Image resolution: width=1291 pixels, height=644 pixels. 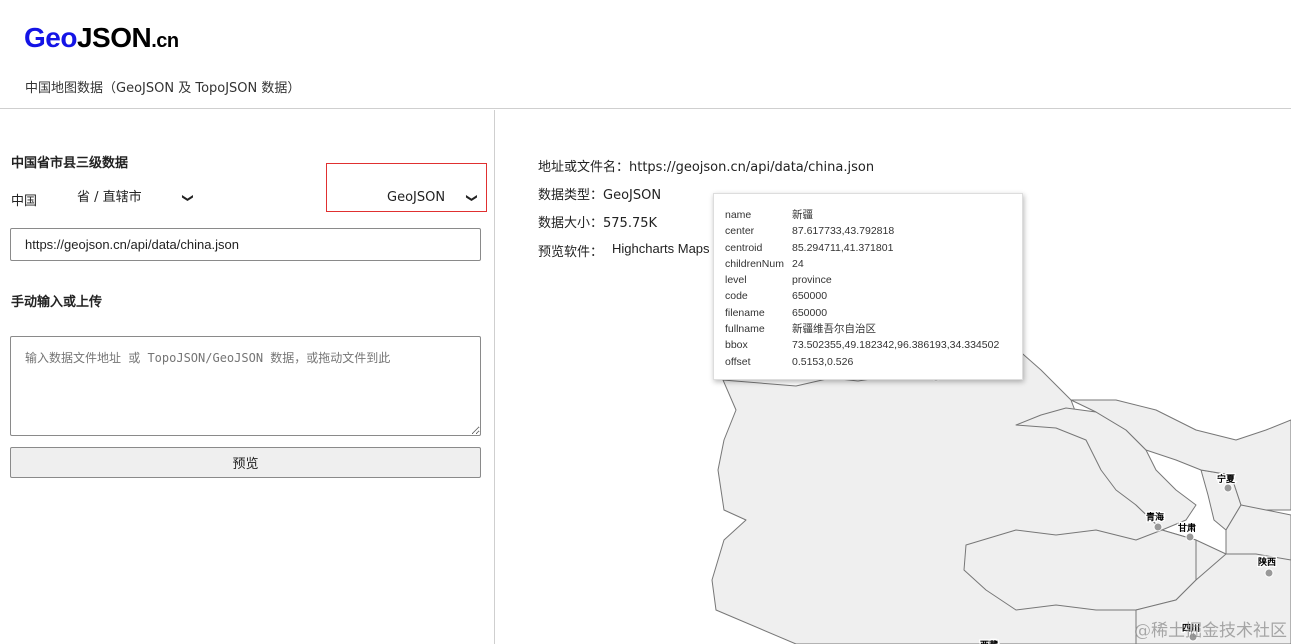 I want to click on software-select: Highcharts Maps ❯, so click(x=667, y=249).